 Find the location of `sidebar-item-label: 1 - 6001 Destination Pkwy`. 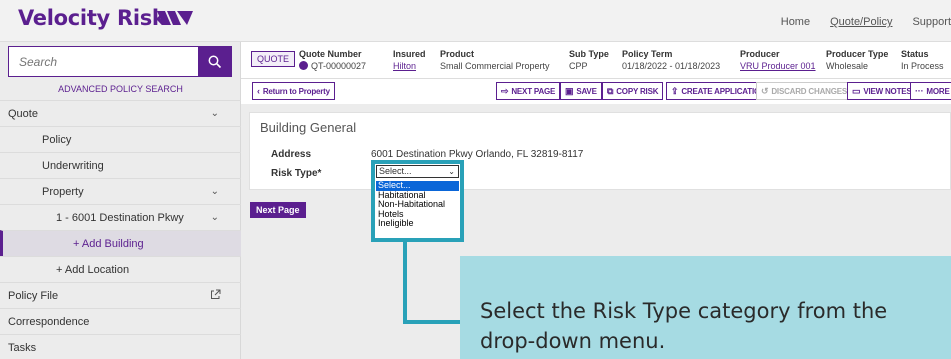

sidebar-item-label: 1 - 6001 Destination Pkwy is located at coordinates (120, 218).